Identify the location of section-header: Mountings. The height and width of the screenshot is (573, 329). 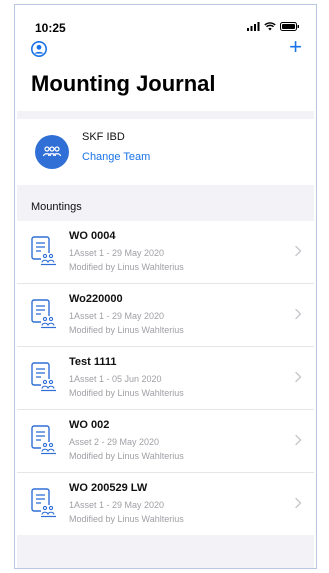
(56, 207).